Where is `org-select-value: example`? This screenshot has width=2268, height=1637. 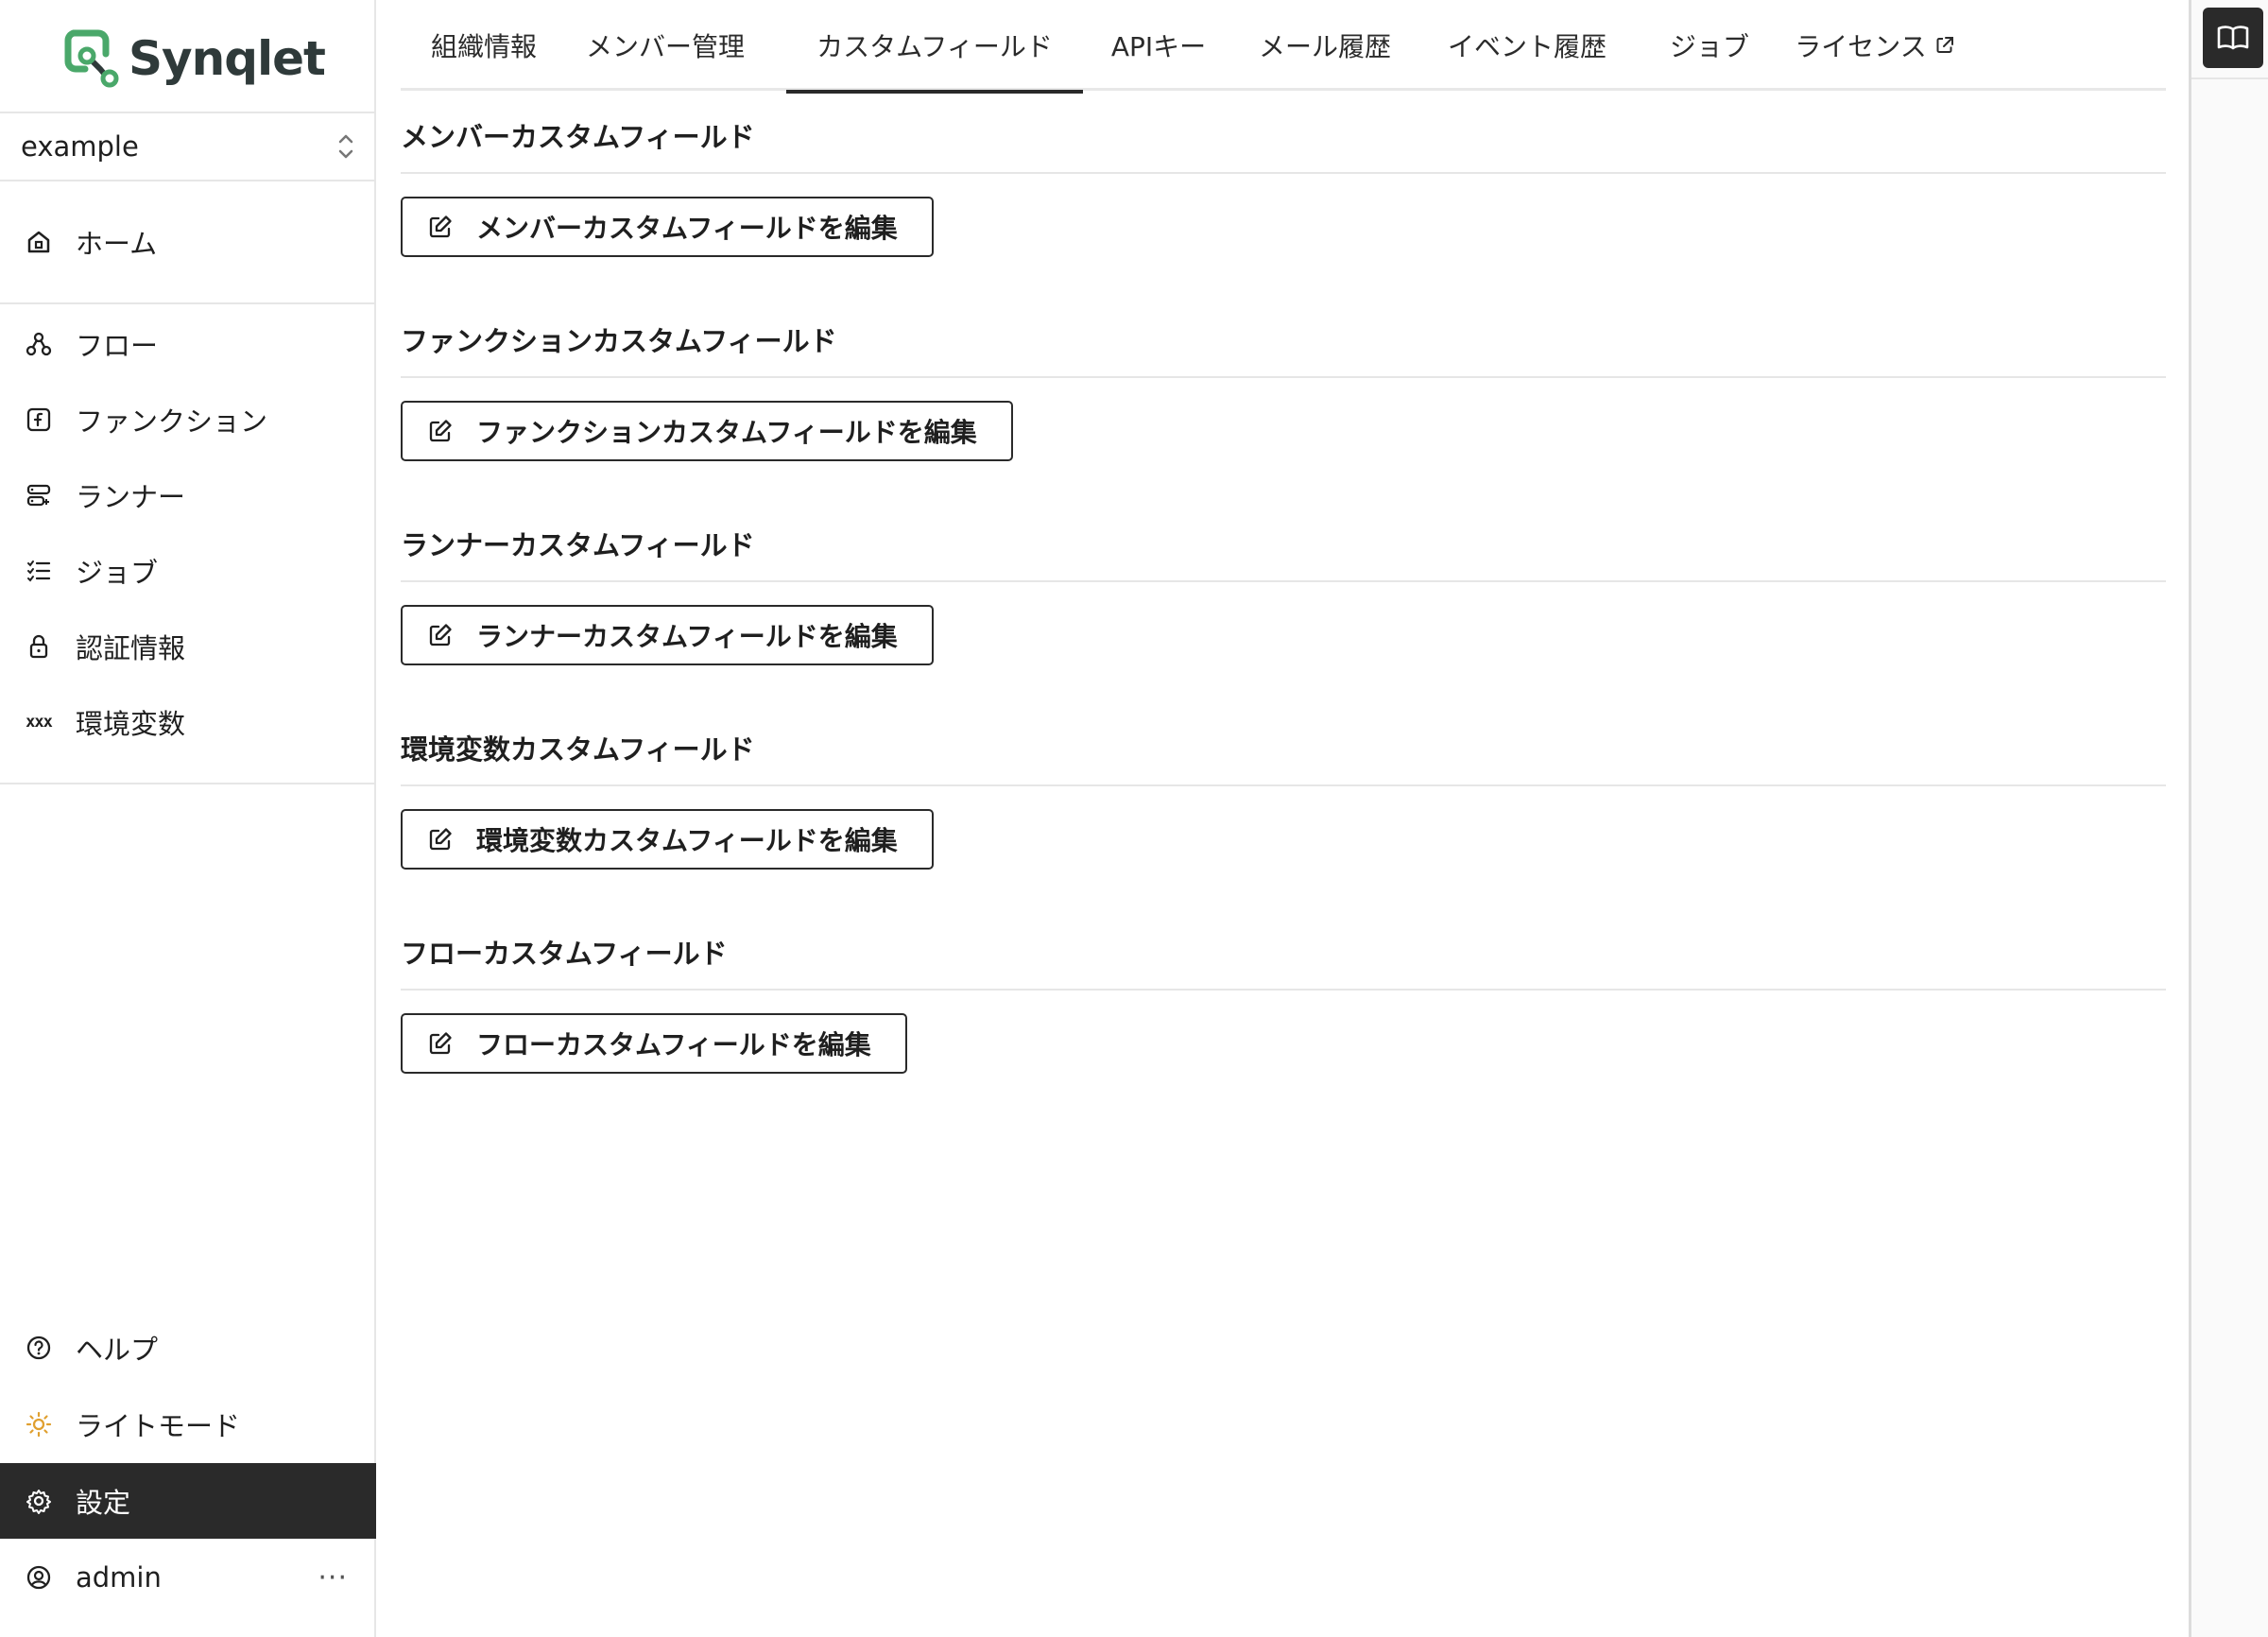 org-select-value: example is located at coordinates (80, 146).